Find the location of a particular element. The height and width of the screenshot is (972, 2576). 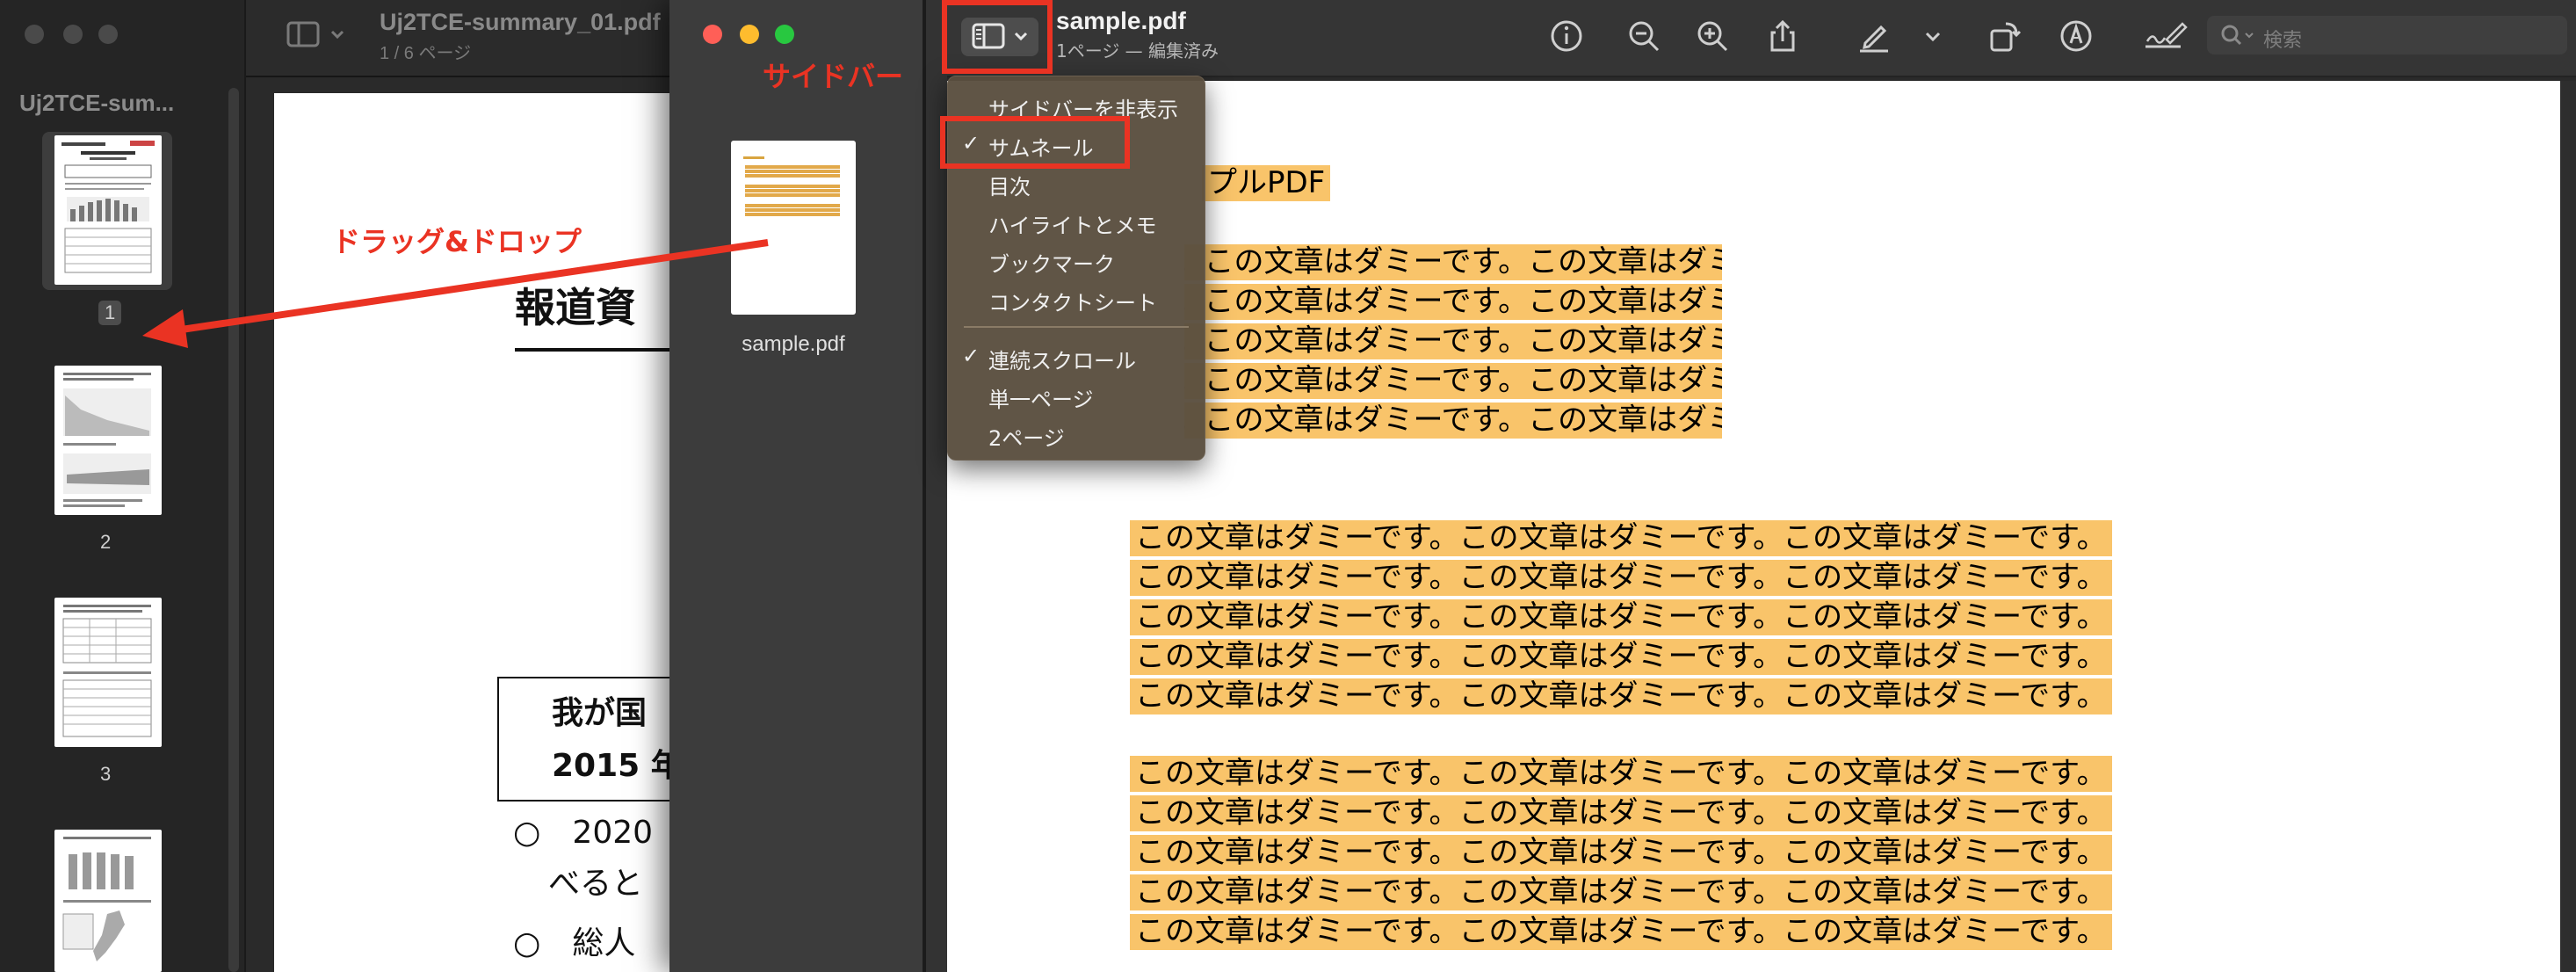

info-icon is located at coordinates (1566, 36).